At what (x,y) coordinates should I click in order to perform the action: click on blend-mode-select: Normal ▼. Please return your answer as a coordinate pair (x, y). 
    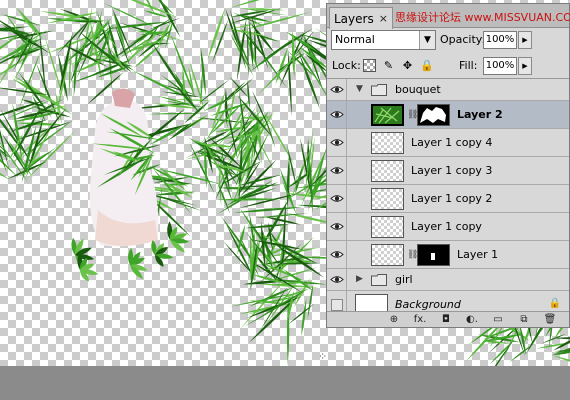
    Looking at the image, I should click on (383, 40).